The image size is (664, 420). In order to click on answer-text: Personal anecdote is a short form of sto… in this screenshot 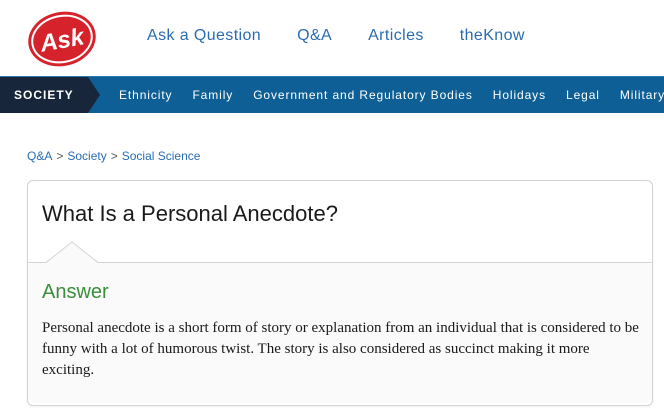, I will do `click(340, 349)`.